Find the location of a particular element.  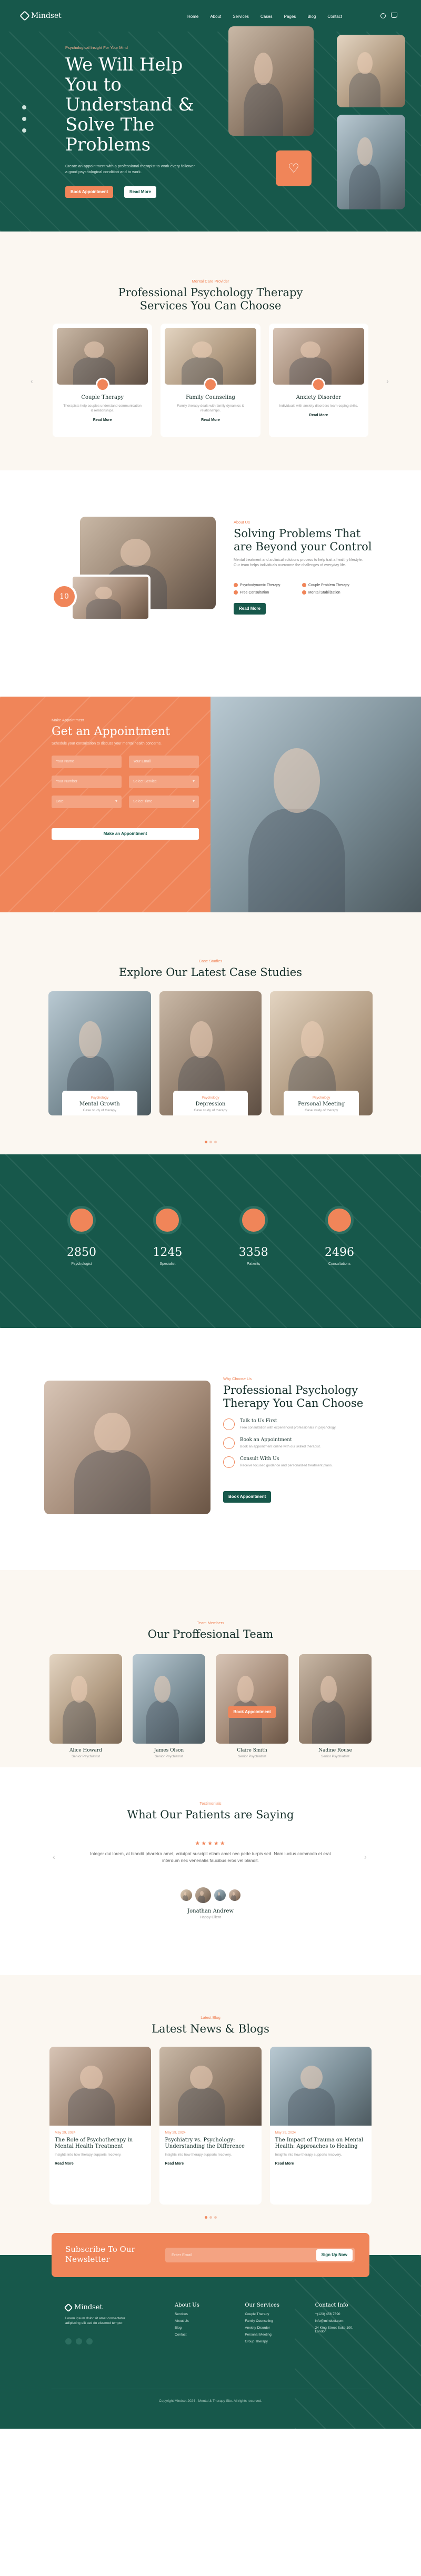

nav-item: Cases is located at coordinates (266, 16).